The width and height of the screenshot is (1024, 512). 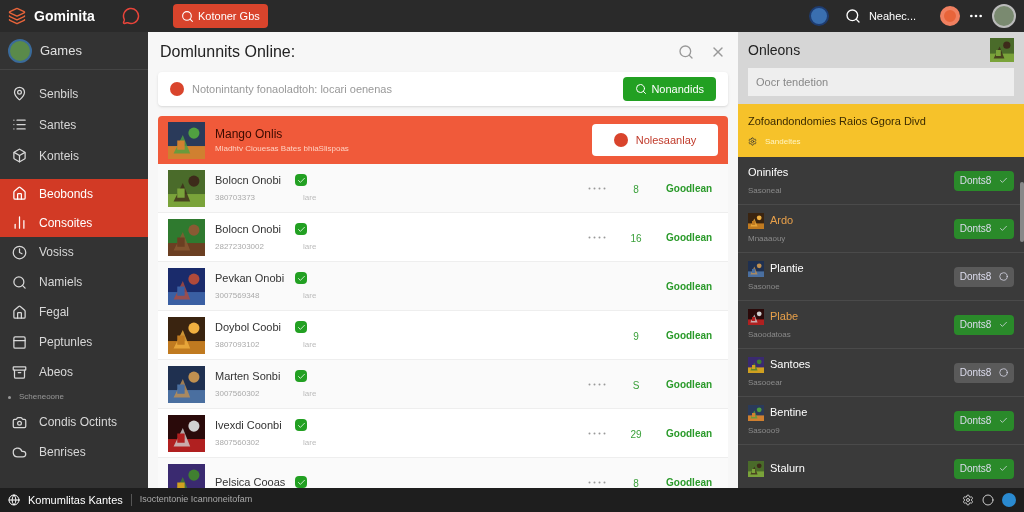 I want to click on pin-icon, so click(x=19, y=93).